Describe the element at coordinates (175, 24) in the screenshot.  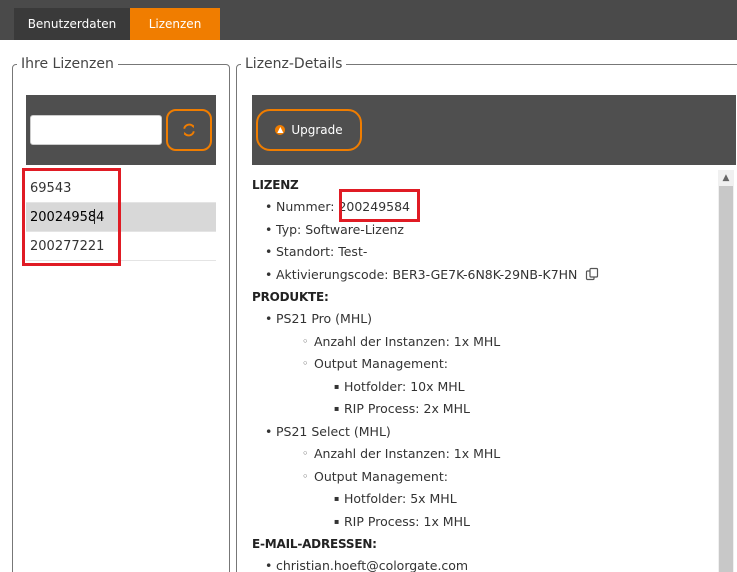
I see `tab-lizenzen: Lizenzen` at that location.